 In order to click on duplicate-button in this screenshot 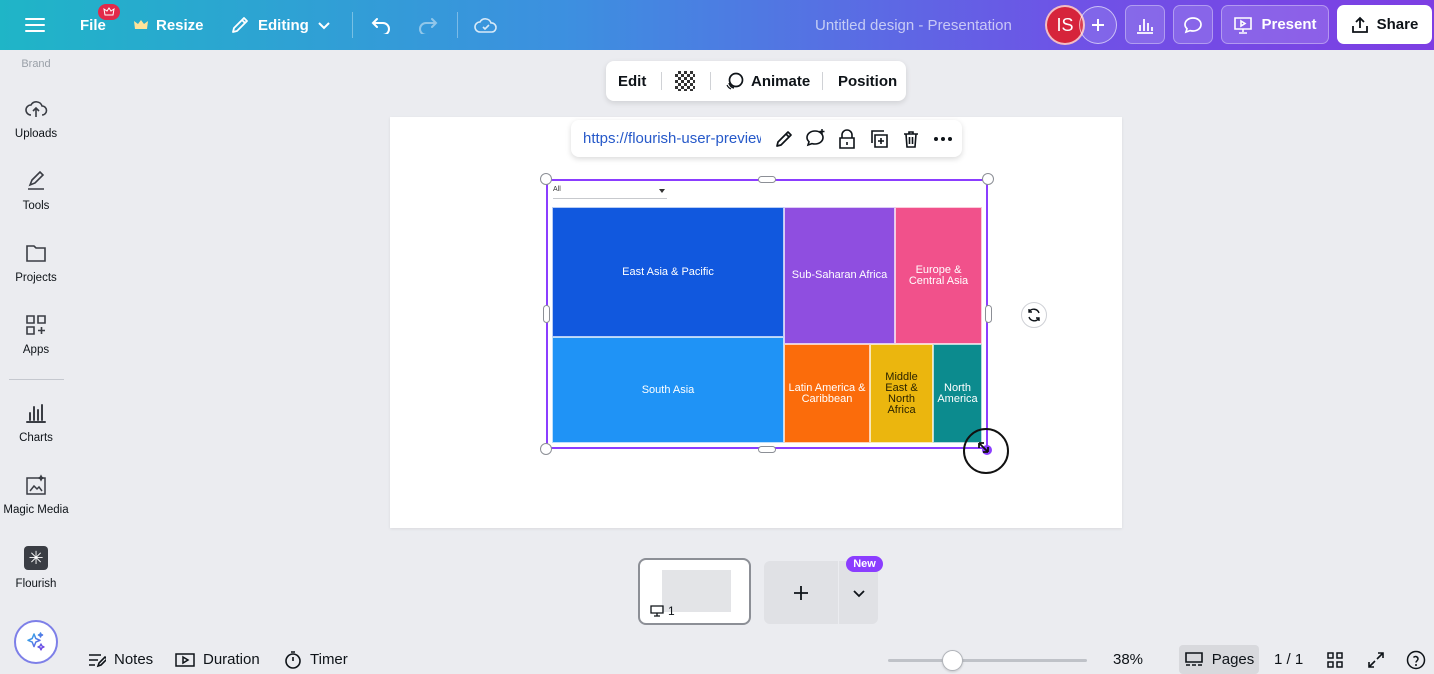, I will do `click(879, 139)`.